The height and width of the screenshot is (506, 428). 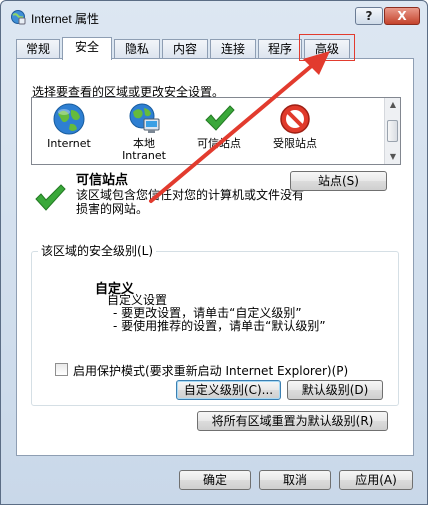 I want to click on globe-icon, so click(x=69, y=119).